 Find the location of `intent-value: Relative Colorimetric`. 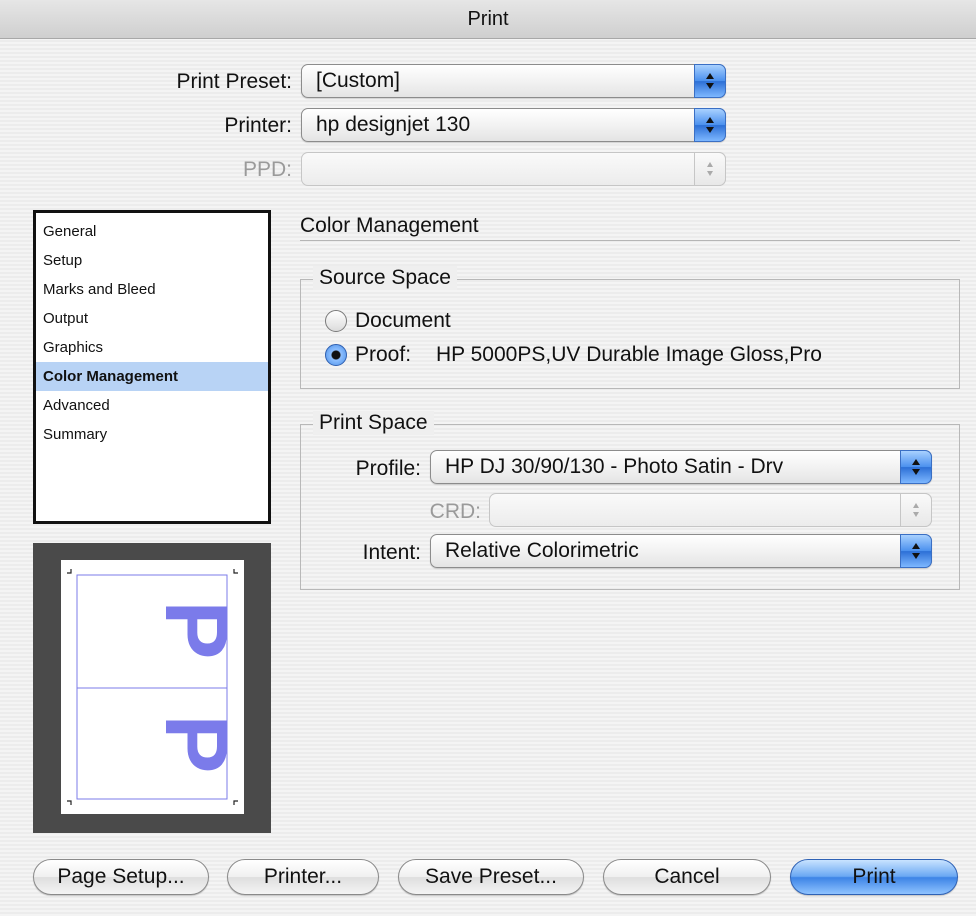

intent-value: Relative Colorimetric is located at coordinates (542, 550).